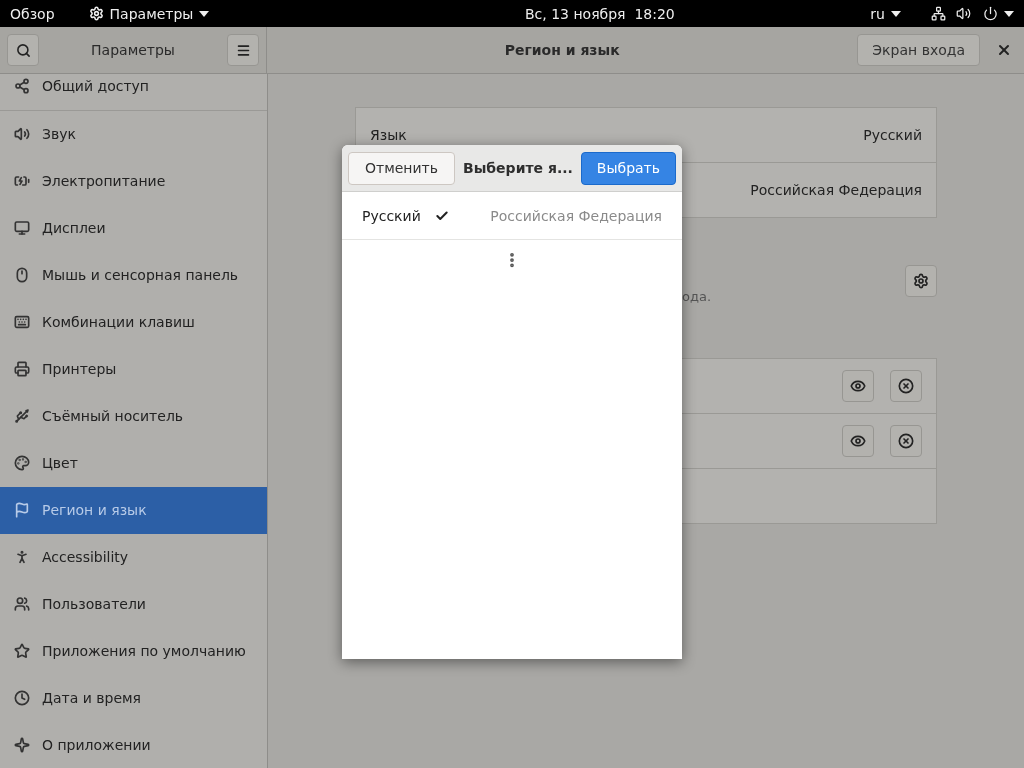 The image size is (1024, 768). What do you see at coordinates (963, 13) in the screenshot?
I see `volume-icon` at bounding box center [963, 13].